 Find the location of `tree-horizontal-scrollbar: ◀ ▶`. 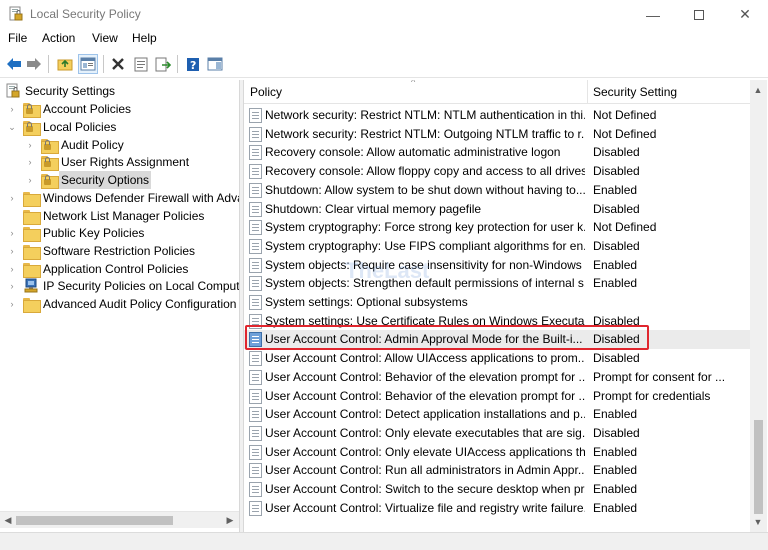

tree-horizontal-scrollbar: ◀ ▶ is located at coordinates (119, 519).